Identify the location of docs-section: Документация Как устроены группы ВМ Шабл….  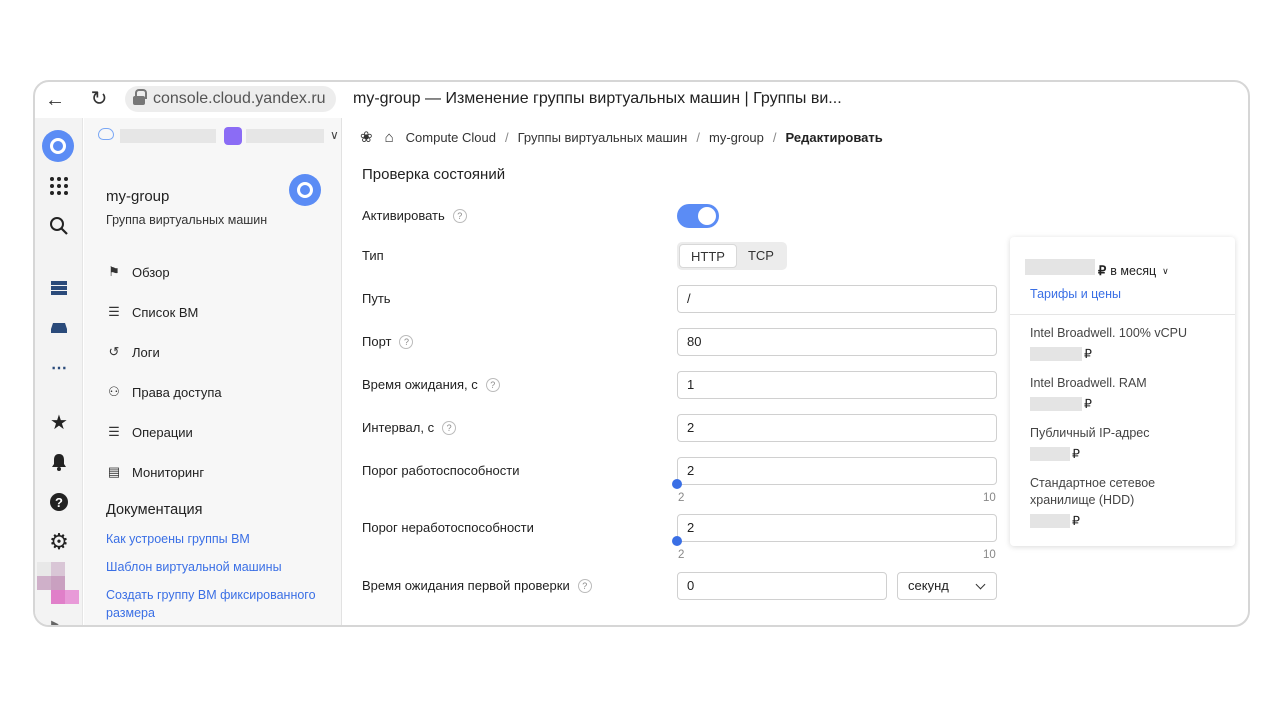
(216, 563).